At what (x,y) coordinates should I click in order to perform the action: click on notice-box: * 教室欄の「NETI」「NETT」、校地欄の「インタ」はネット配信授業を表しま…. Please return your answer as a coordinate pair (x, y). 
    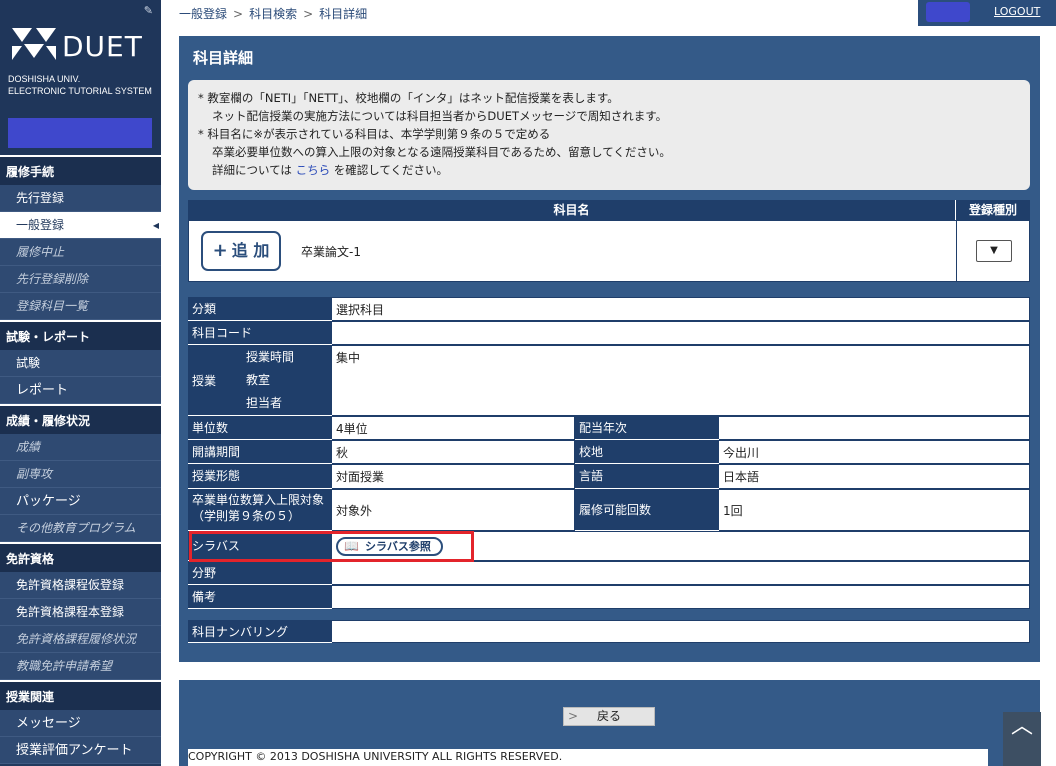
    Looking at the image, I should click on (609, 135).